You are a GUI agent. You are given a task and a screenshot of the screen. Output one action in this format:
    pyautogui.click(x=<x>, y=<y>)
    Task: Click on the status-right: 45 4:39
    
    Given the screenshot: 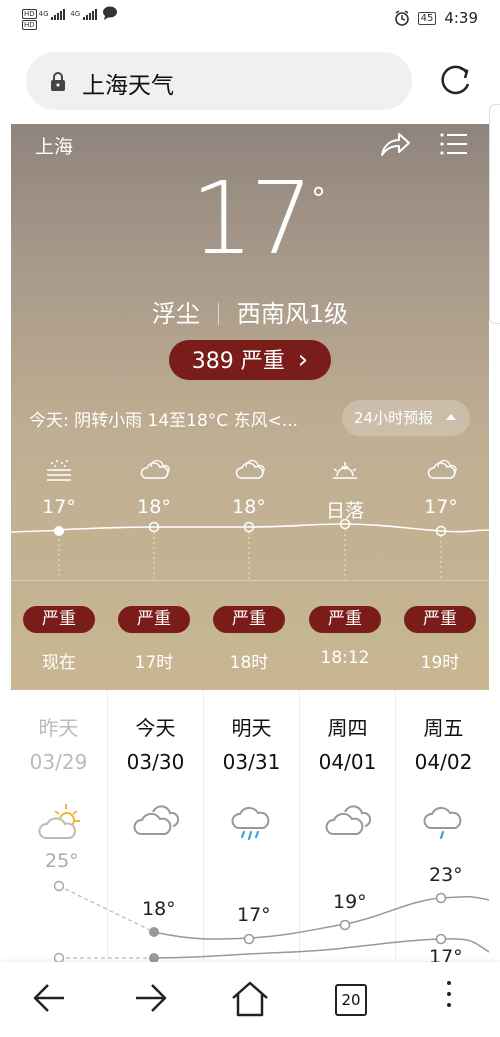 What is the action you would take?
    pyautogui.click(x=436, y=18)
    